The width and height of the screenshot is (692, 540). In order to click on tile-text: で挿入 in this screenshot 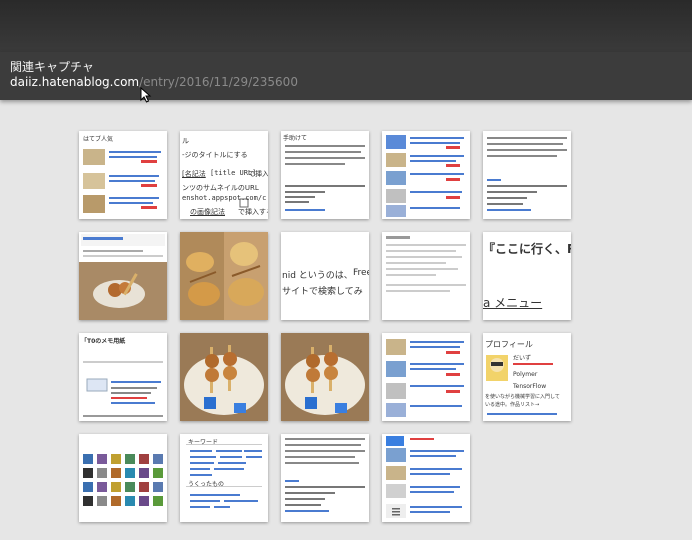, I will do `click(258, 174)`.